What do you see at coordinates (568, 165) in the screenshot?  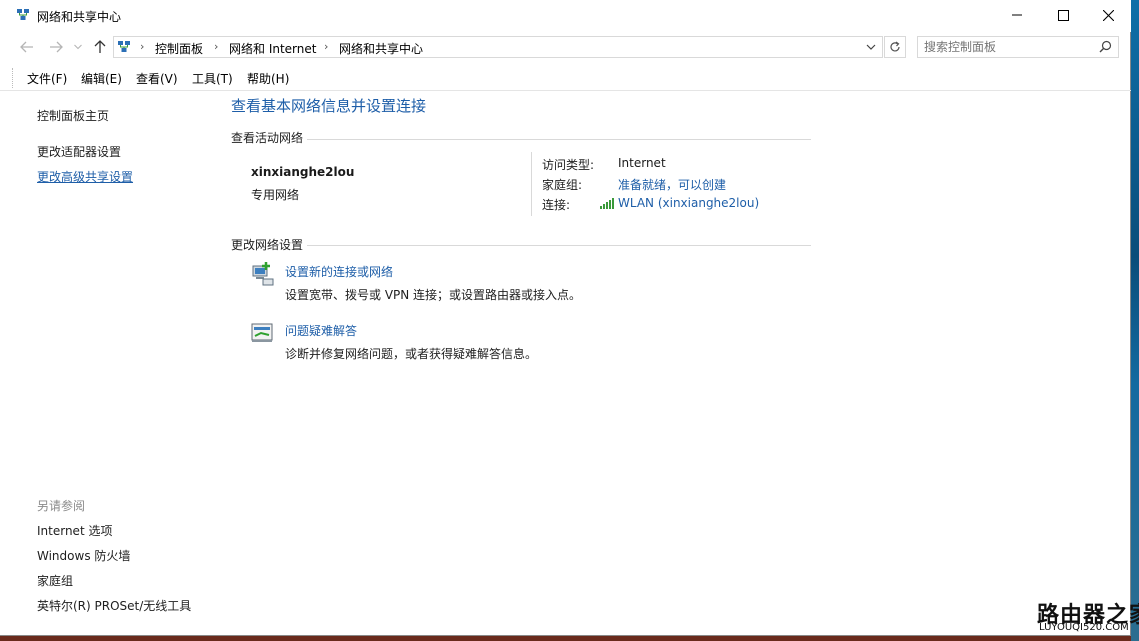 I see `access-type-label: 访问类型:` at bounding box center [568, 165].